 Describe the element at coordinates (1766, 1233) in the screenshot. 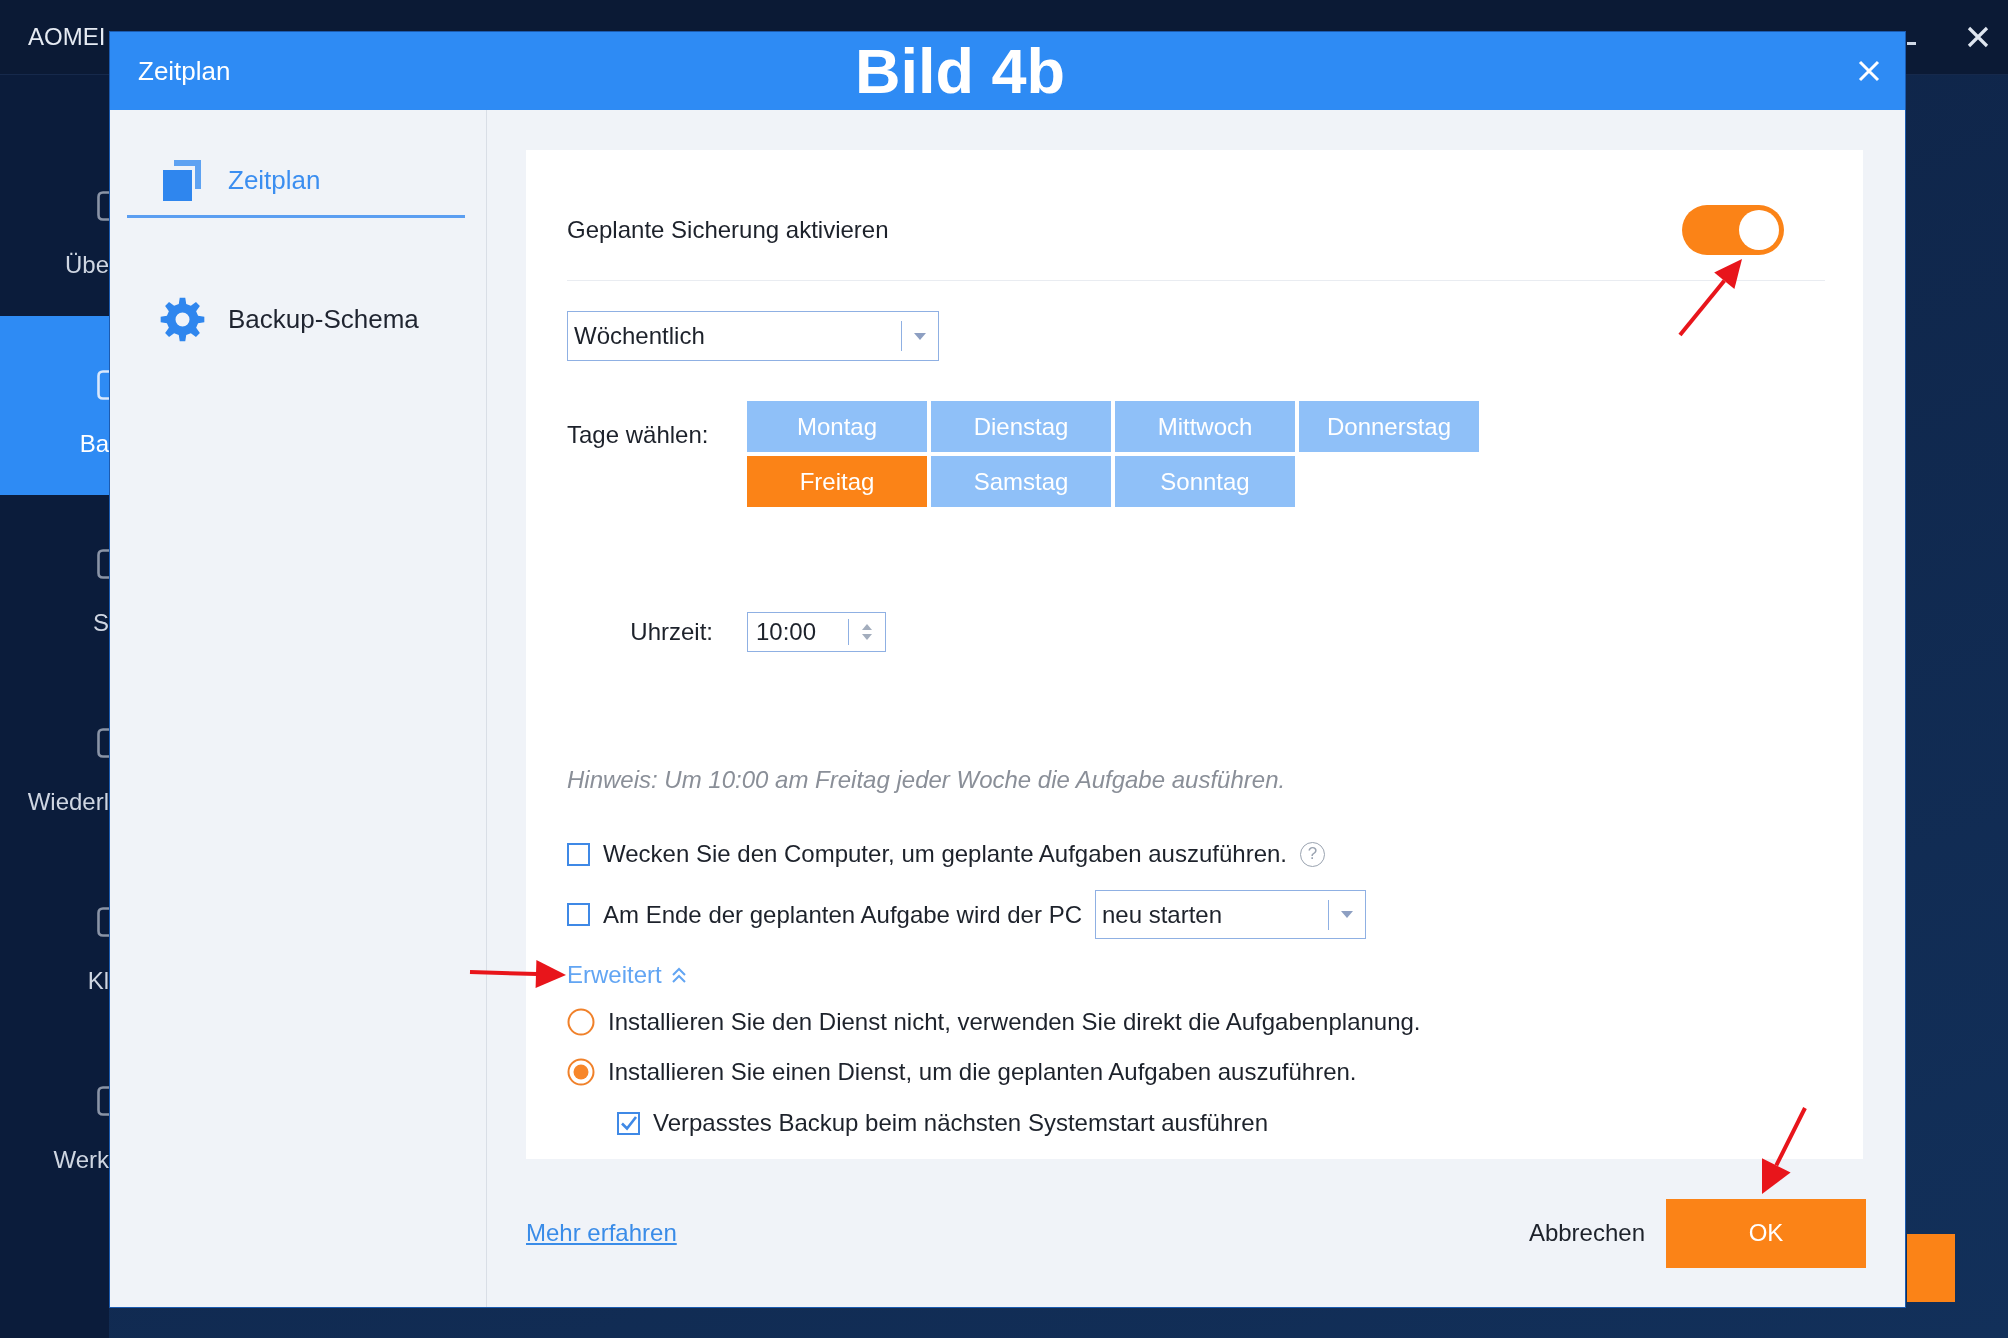

I see `ok-button: OK` at that location.